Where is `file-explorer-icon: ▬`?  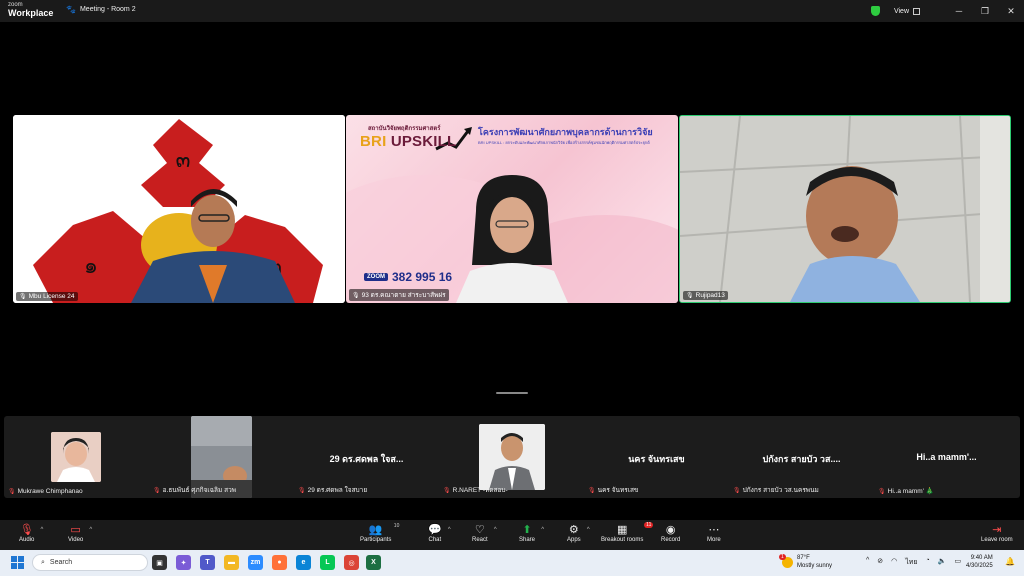 file-explorer-icon: ▬ is located at coordinates (231, 562).